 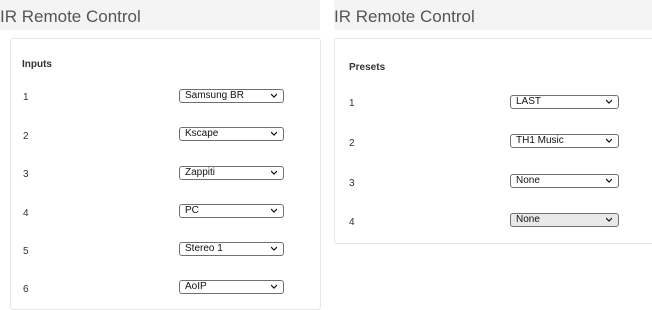 I want to click on preset-select-value-4: None, so click(x=528, y=219).